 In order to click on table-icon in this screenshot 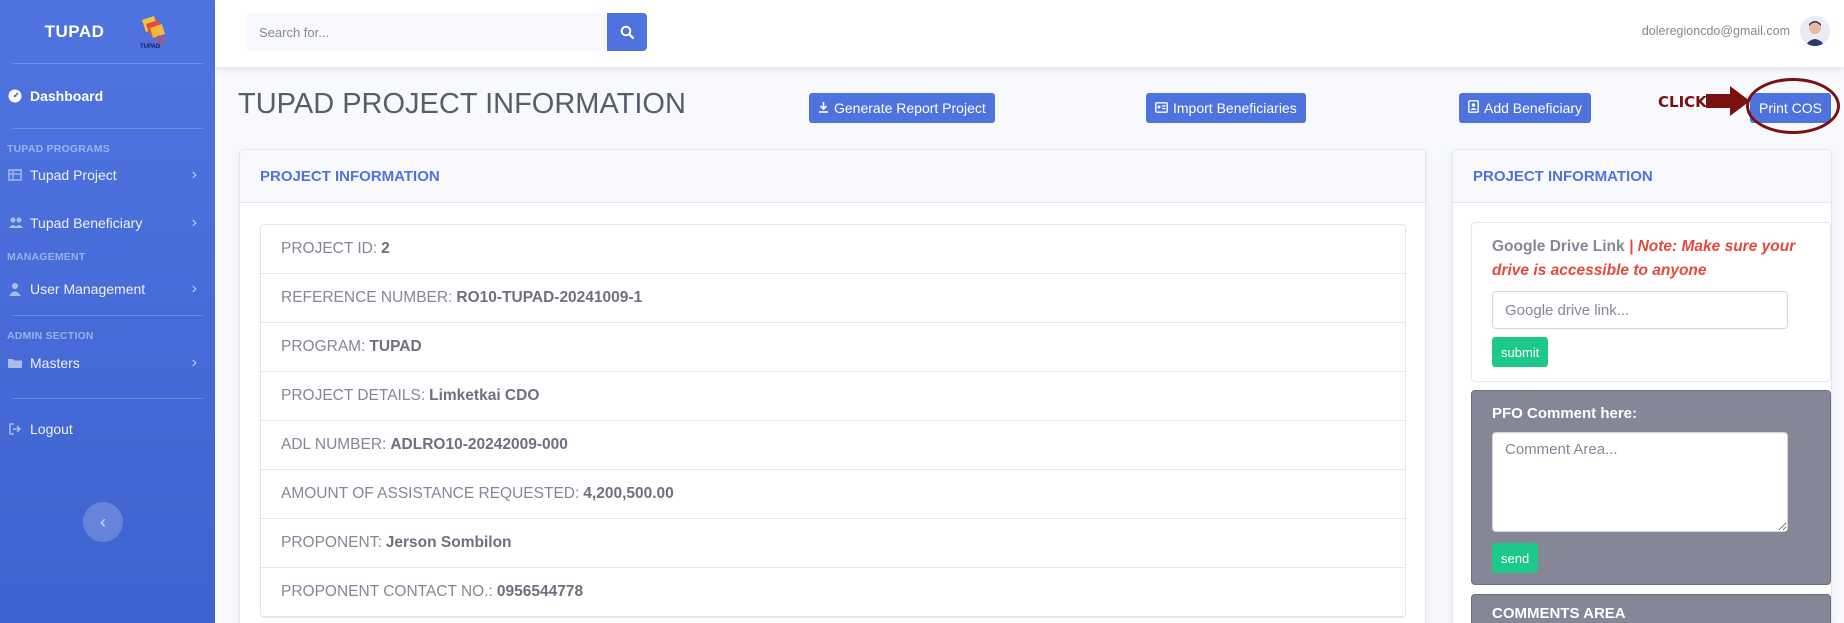, I will do `click(15, 175)`.